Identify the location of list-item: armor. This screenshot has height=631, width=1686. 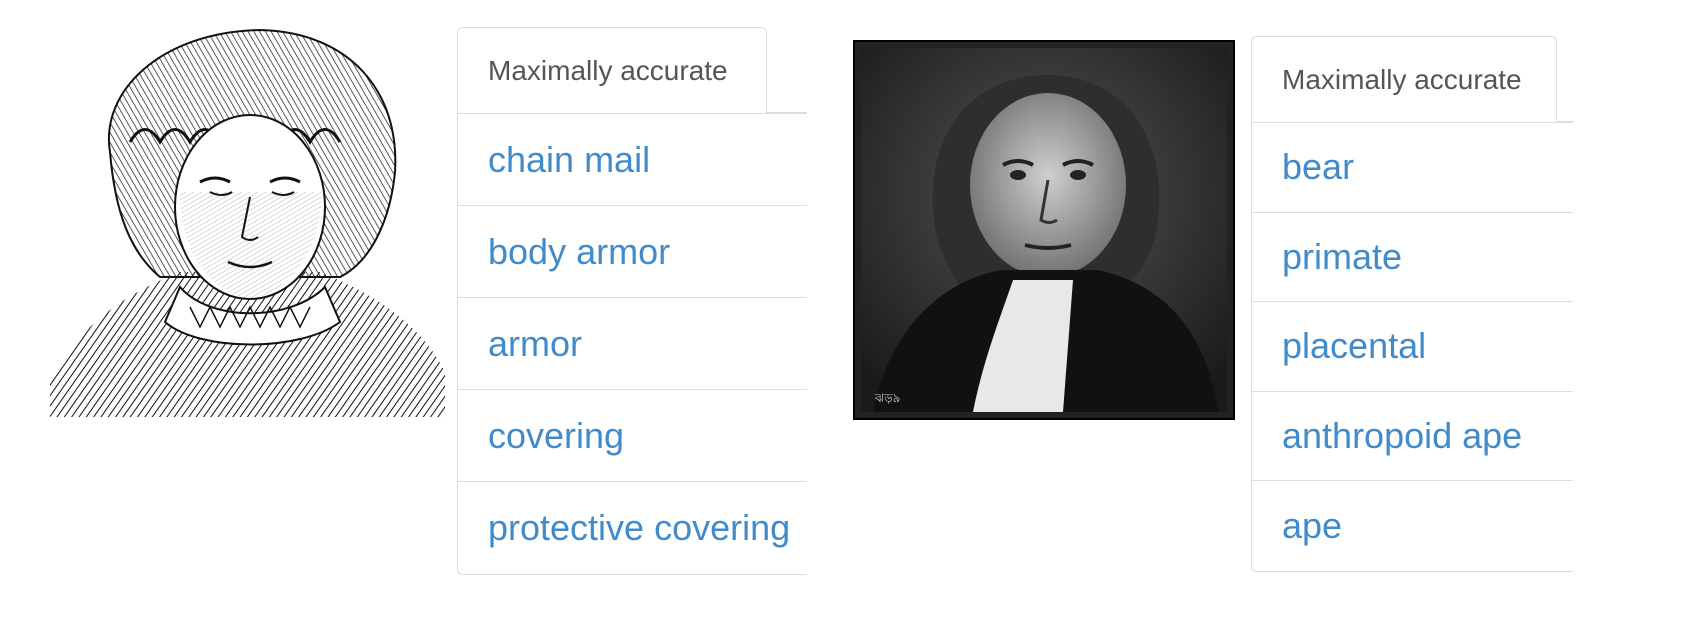
(632, 344).